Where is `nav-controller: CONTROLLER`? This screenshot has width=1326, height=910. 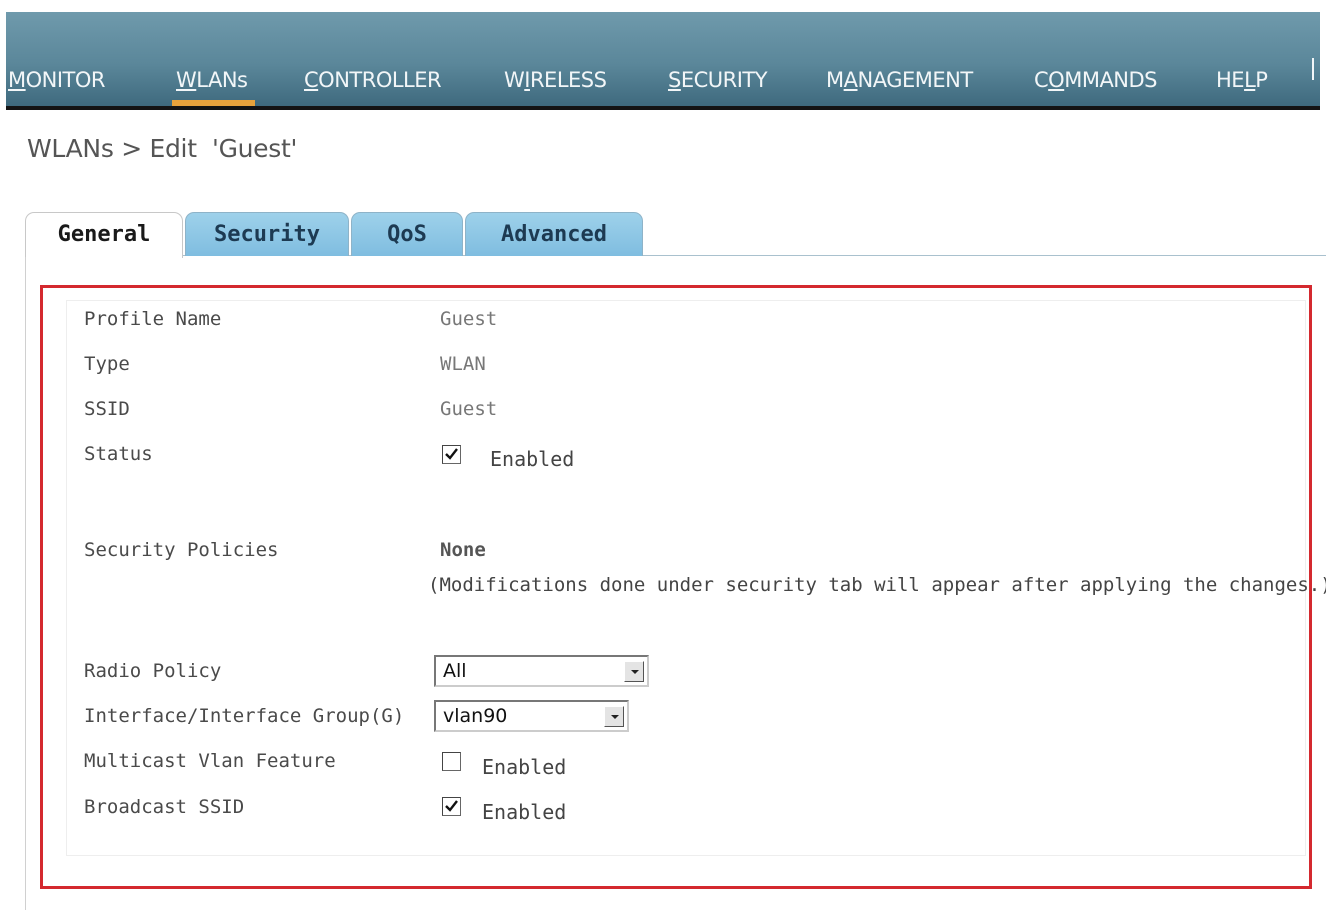
nav-controller: CONTROLLER is located at coordinates (373, 80).